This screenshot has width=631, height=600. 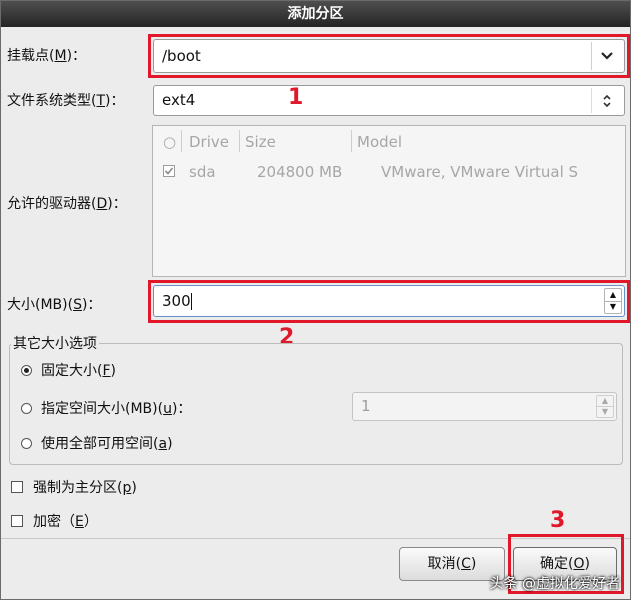 I want to click on mount-point-value: /boot, so click(x=181, y=56).